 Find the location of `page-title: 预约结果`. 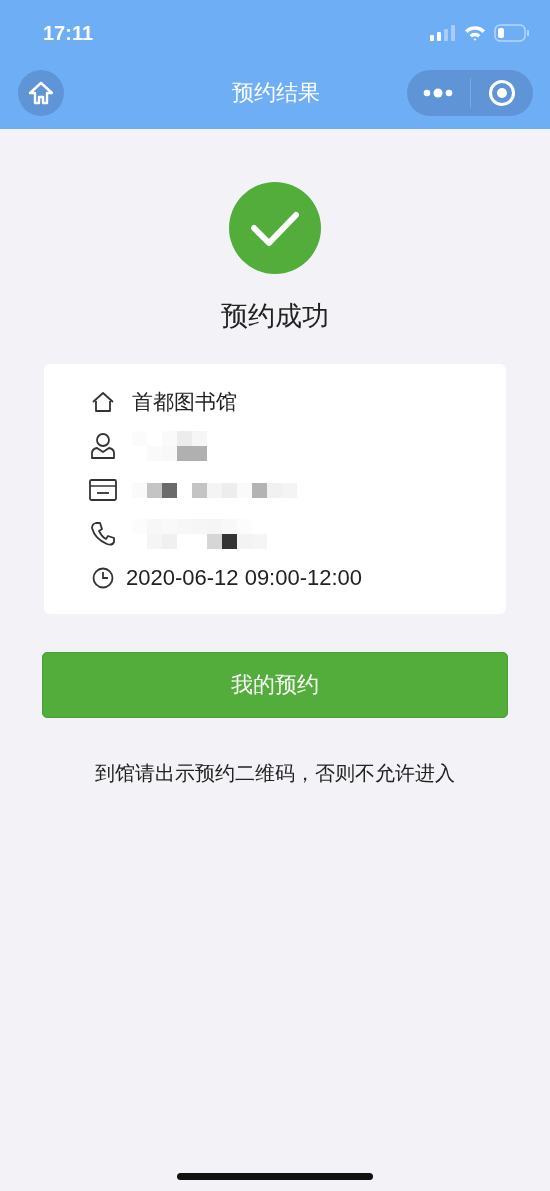

page-title: 预约结果 is located at coordinates (275, 92).